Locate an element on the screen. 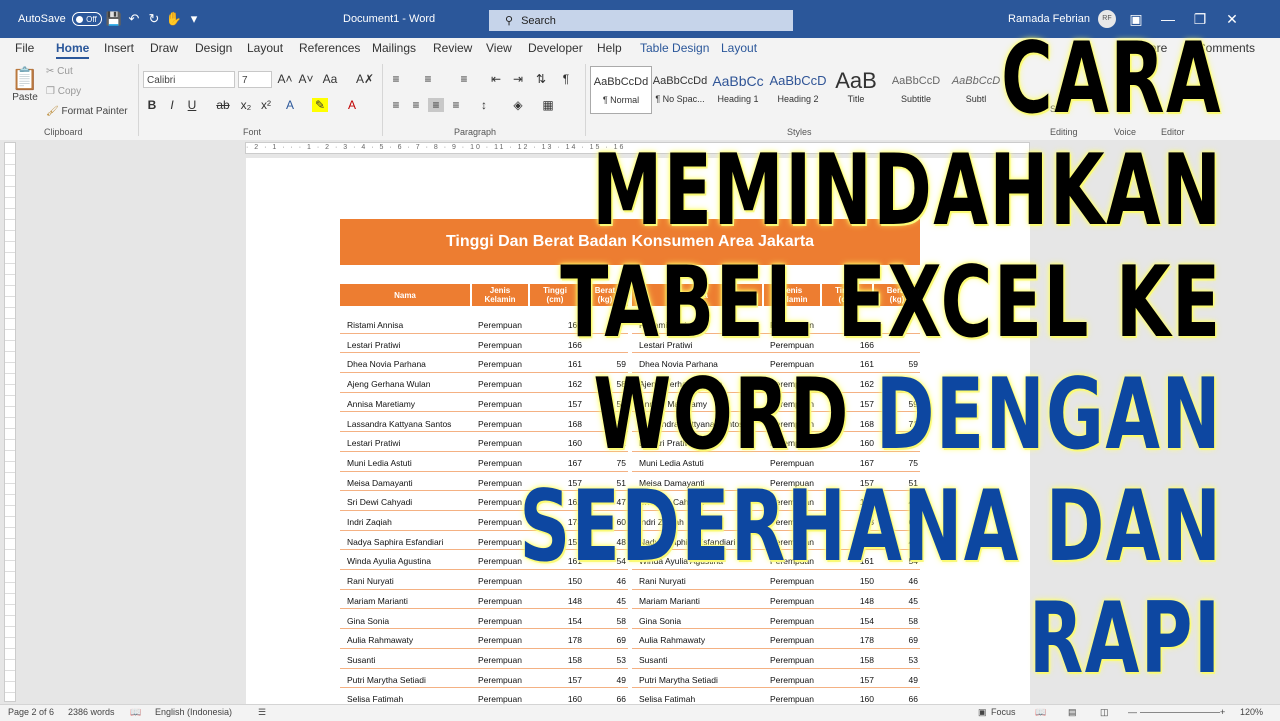 This screenshot has height=721, width=1280. underline-icon: U is located at coordinates (192, 105).